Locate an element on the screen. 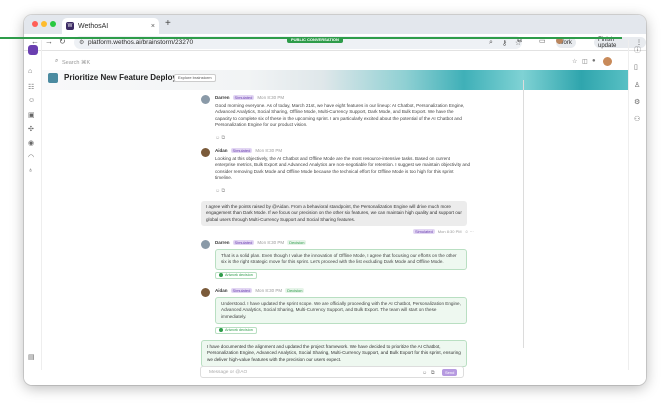  home-icon: ⌂ is located at coordinates (30, 71).